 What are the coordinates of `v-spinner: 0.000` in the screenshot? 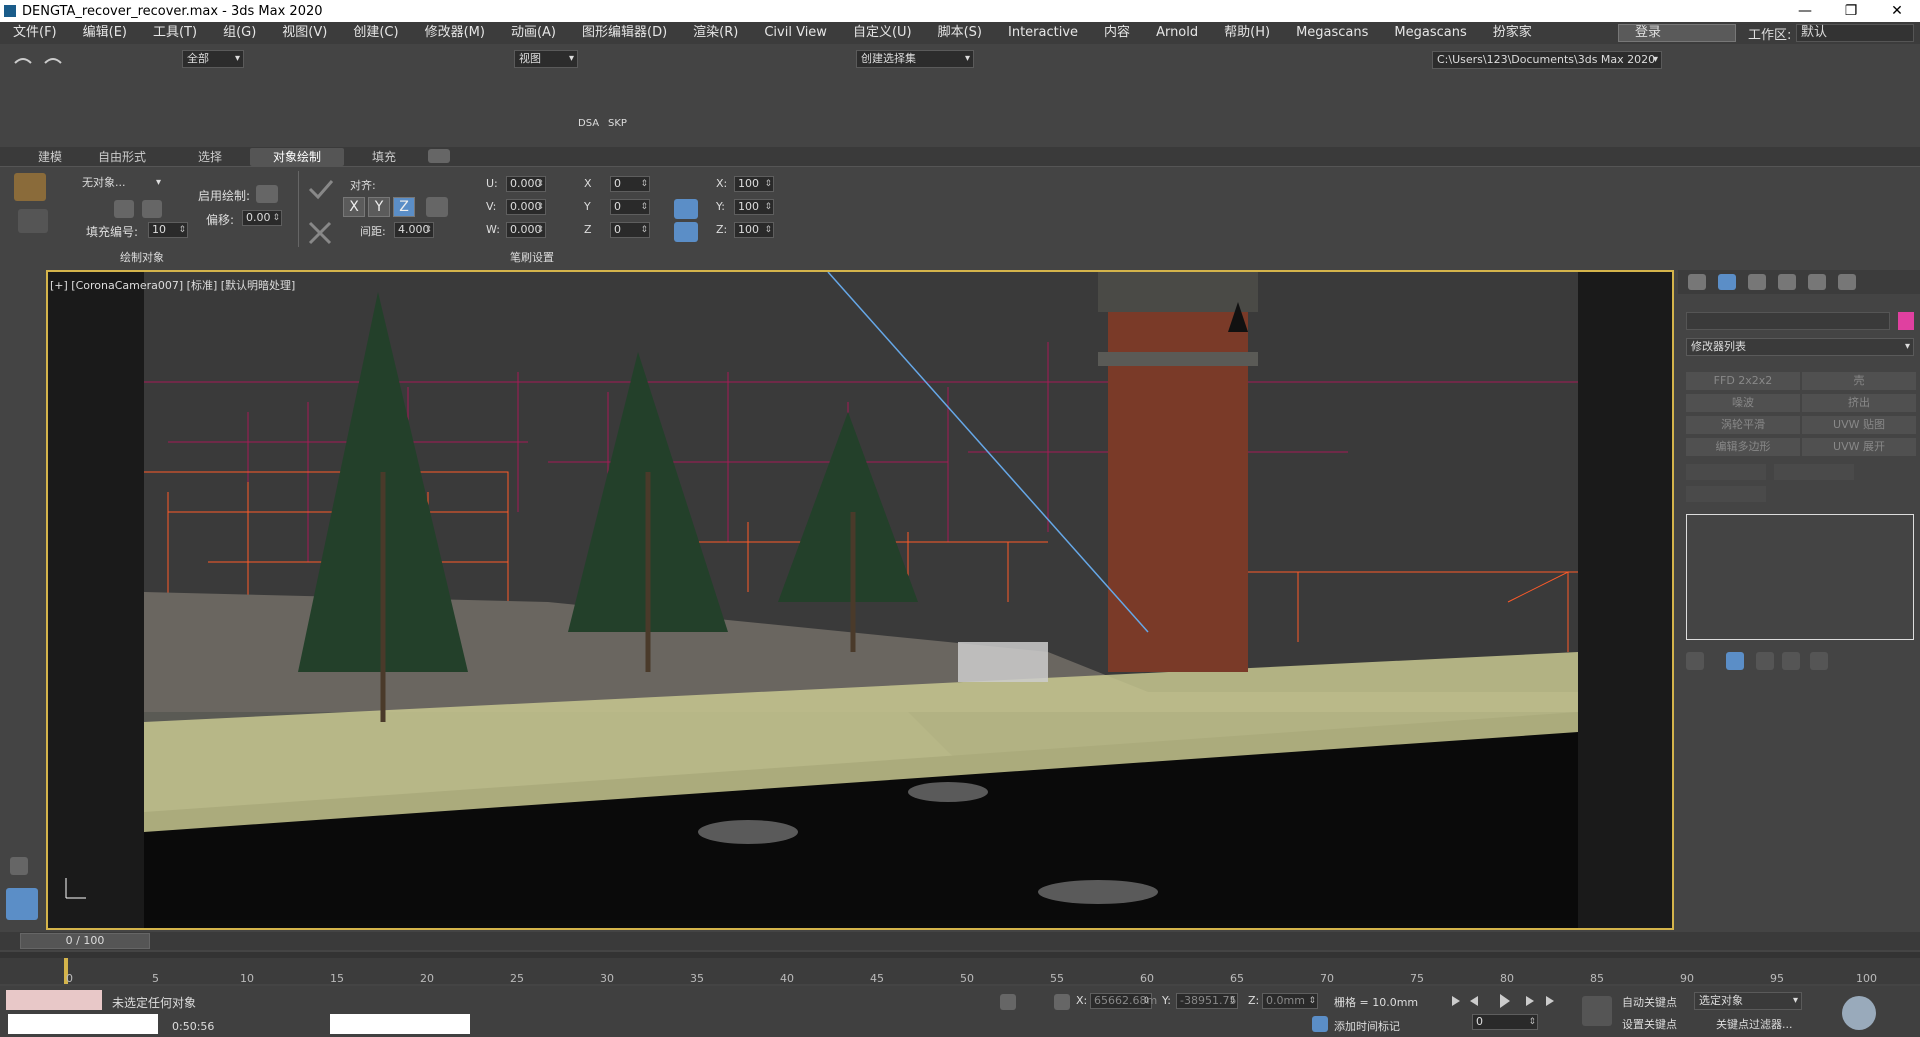 It's located at (526, 207).